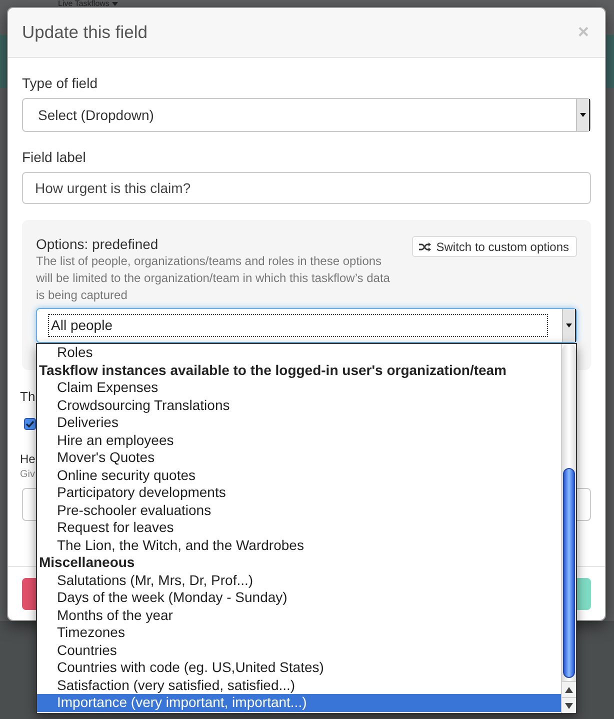 The width and height of the screenshot is (614, 719). I want to click on dropdown-option: The Lion, the Witch, and the Wardrobes, so click(299, 545).